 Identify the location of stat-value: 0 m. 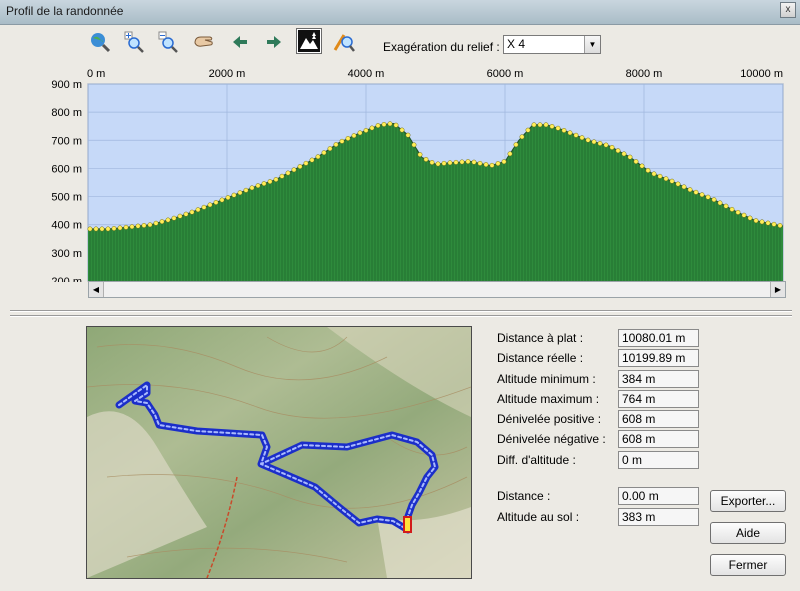
(658, 460).